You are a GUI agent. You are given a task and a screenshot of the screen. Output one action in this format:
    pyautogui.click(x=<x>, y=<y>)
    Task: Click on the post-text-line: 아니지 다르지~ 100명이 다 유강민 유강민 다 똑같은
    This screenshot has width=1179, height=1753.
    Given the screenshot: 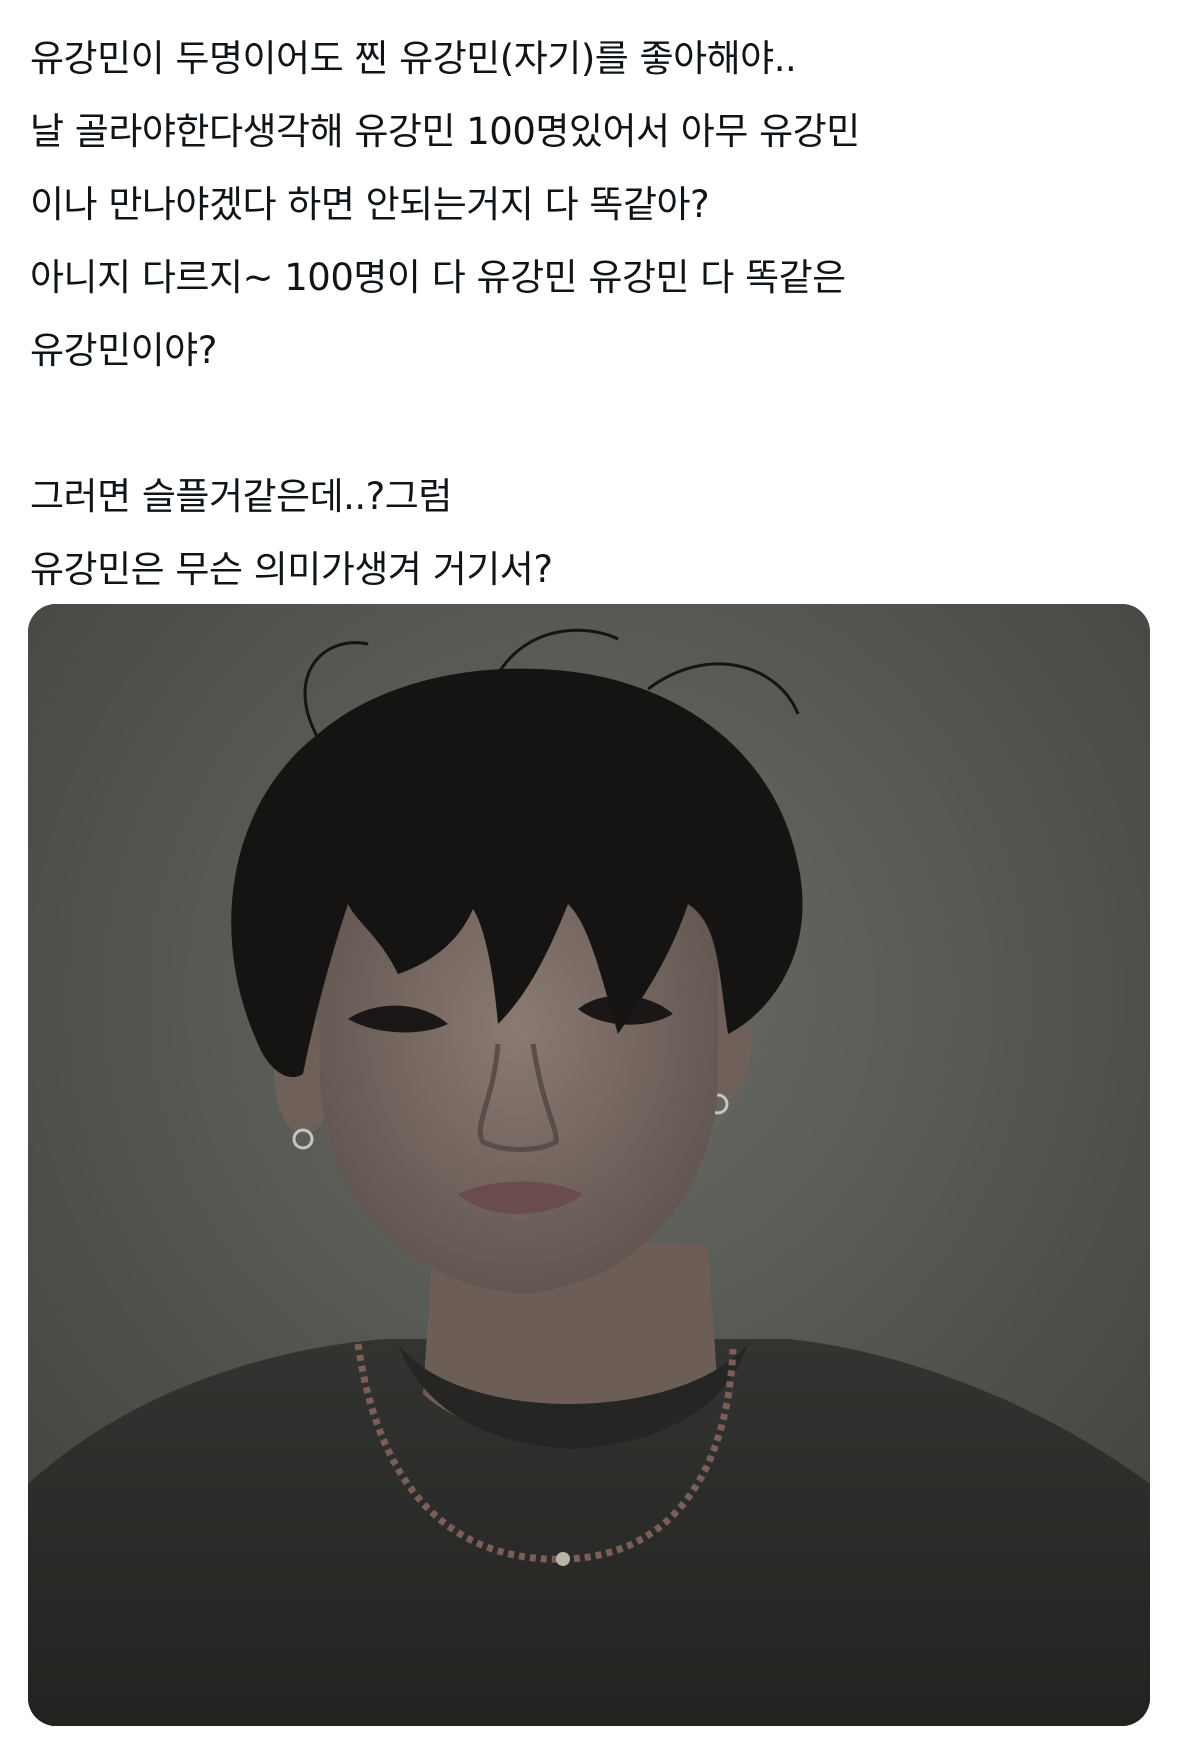 What is the action you would take?
    pyautogui.click(x=438, y=277)
    